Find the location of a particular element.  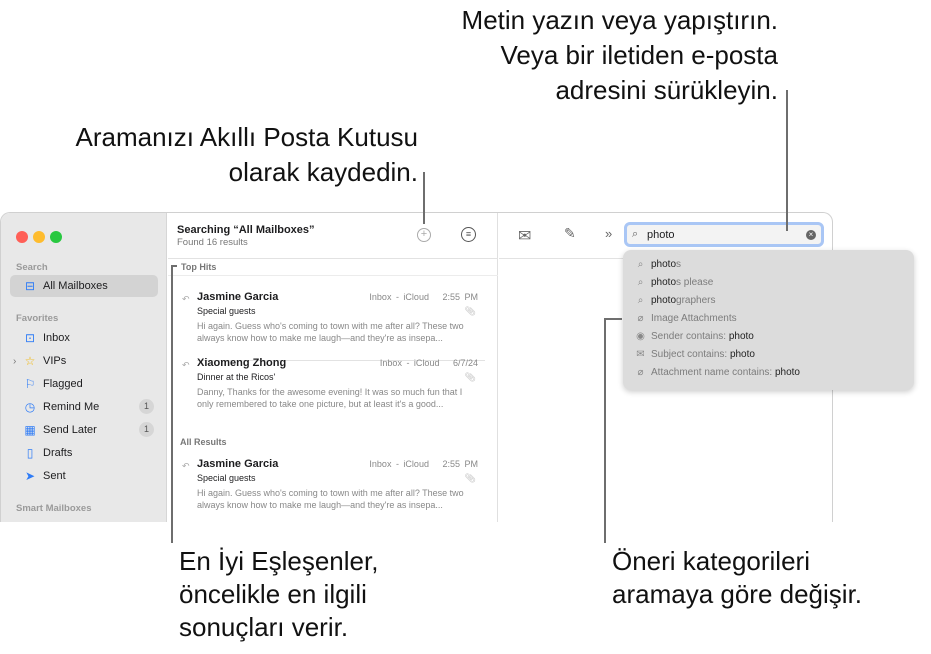

suggestion-label: Attachment name contains: is located at coordinates (713, 372).